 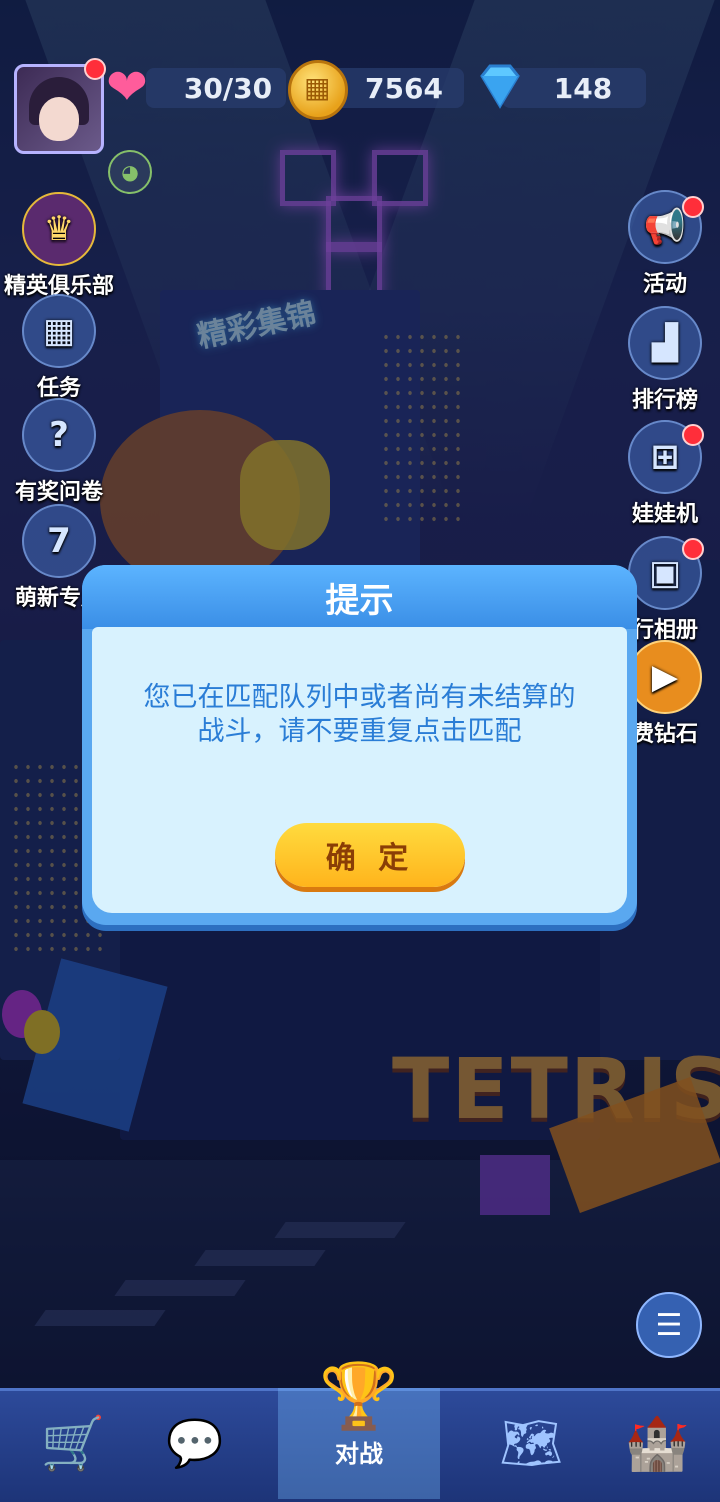 I want to click on wechat-icon: ◕, so click(x=130, y=172).